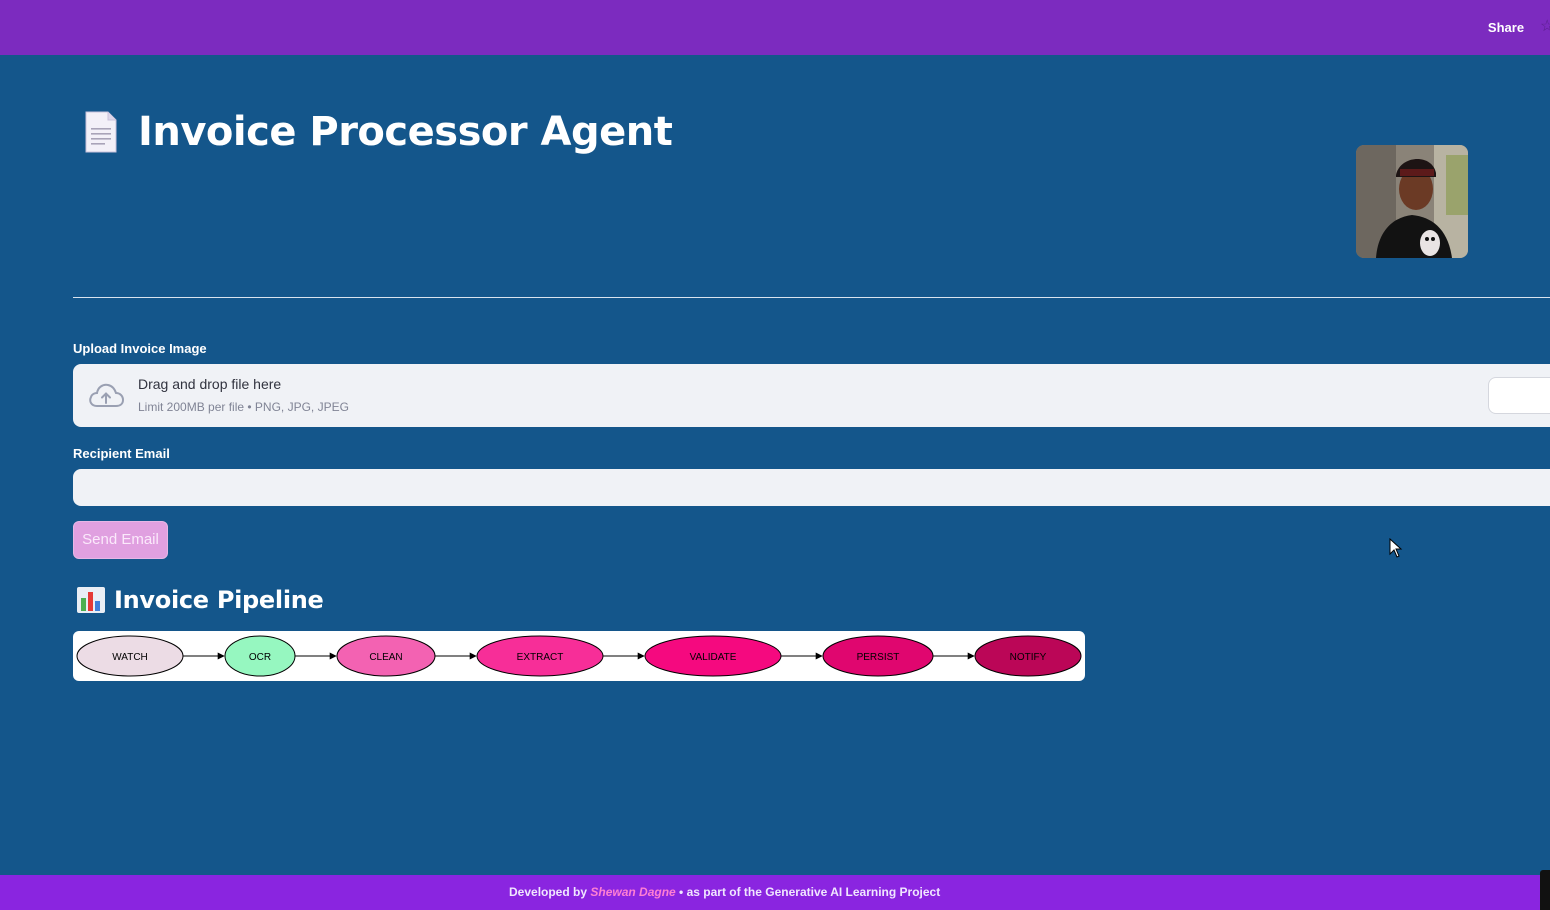 The height and width of the screenshot is (910, 1550). I want to click on pipeline-node-label: CLEAN, so click(385, 657).